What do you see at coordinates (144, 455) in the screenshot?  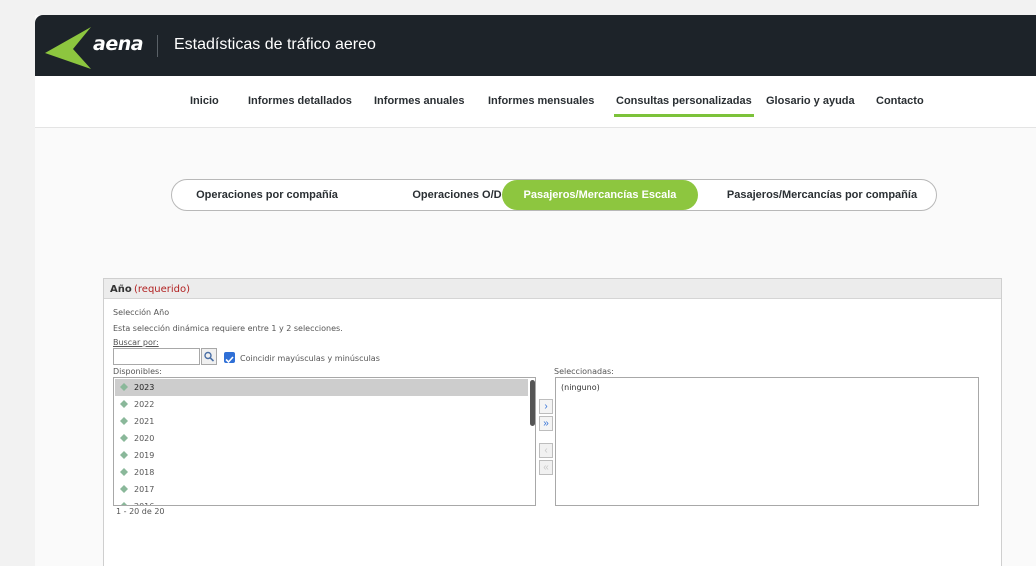 I see `year-label: 2019` at bounding box center [144, 455].